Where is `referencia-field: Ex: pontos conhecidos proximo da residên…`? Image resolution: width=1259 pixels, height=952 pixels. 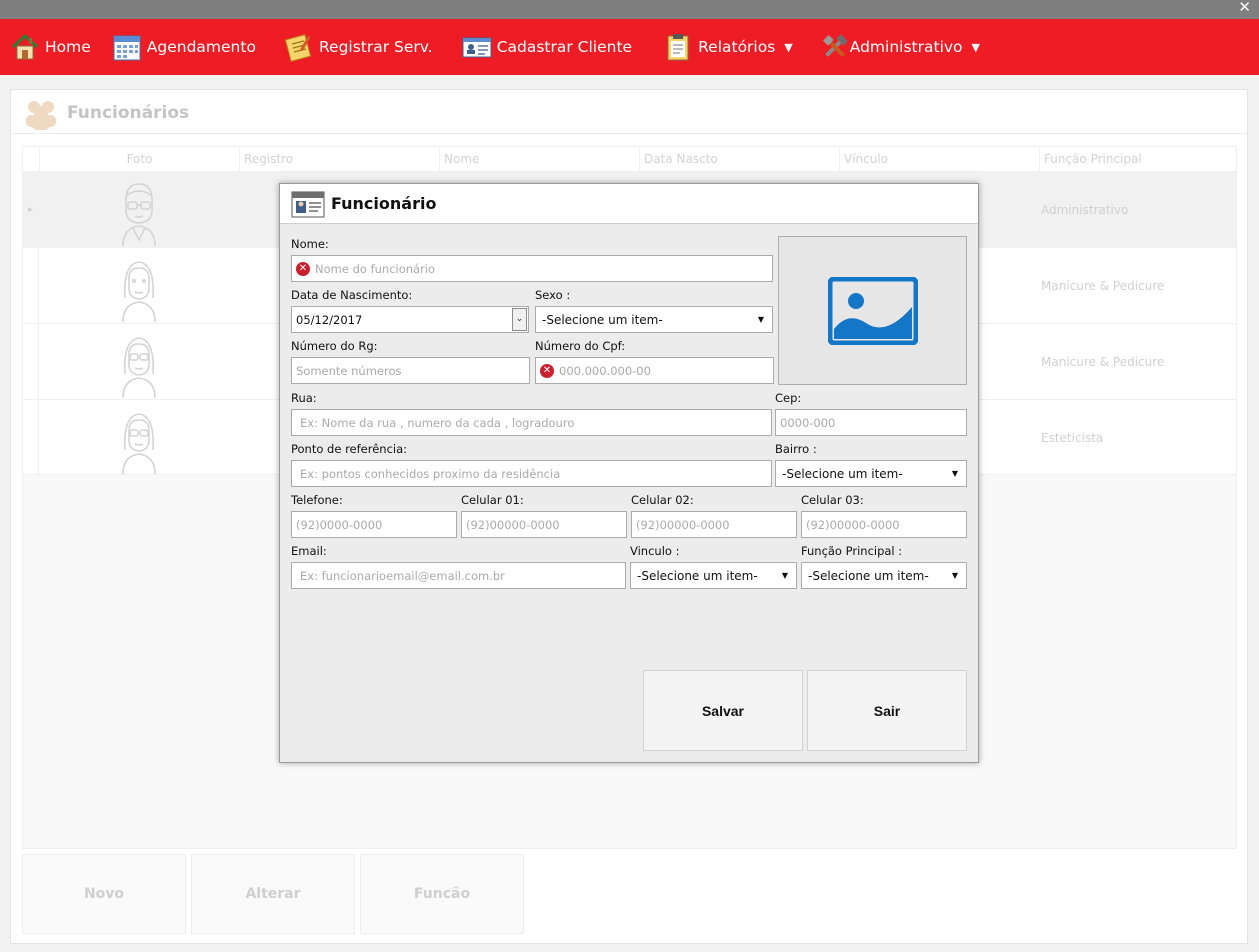 referencia-field: Ex: pontos conhecidos proximo da residên… is located at coordinates (531, 473).